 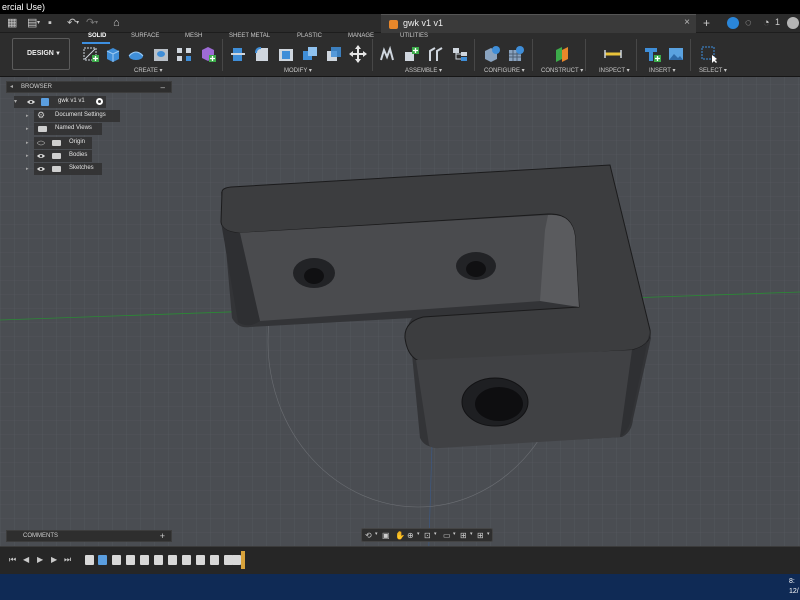 I want to click on create-form-icon, so click(x=208, y=54).